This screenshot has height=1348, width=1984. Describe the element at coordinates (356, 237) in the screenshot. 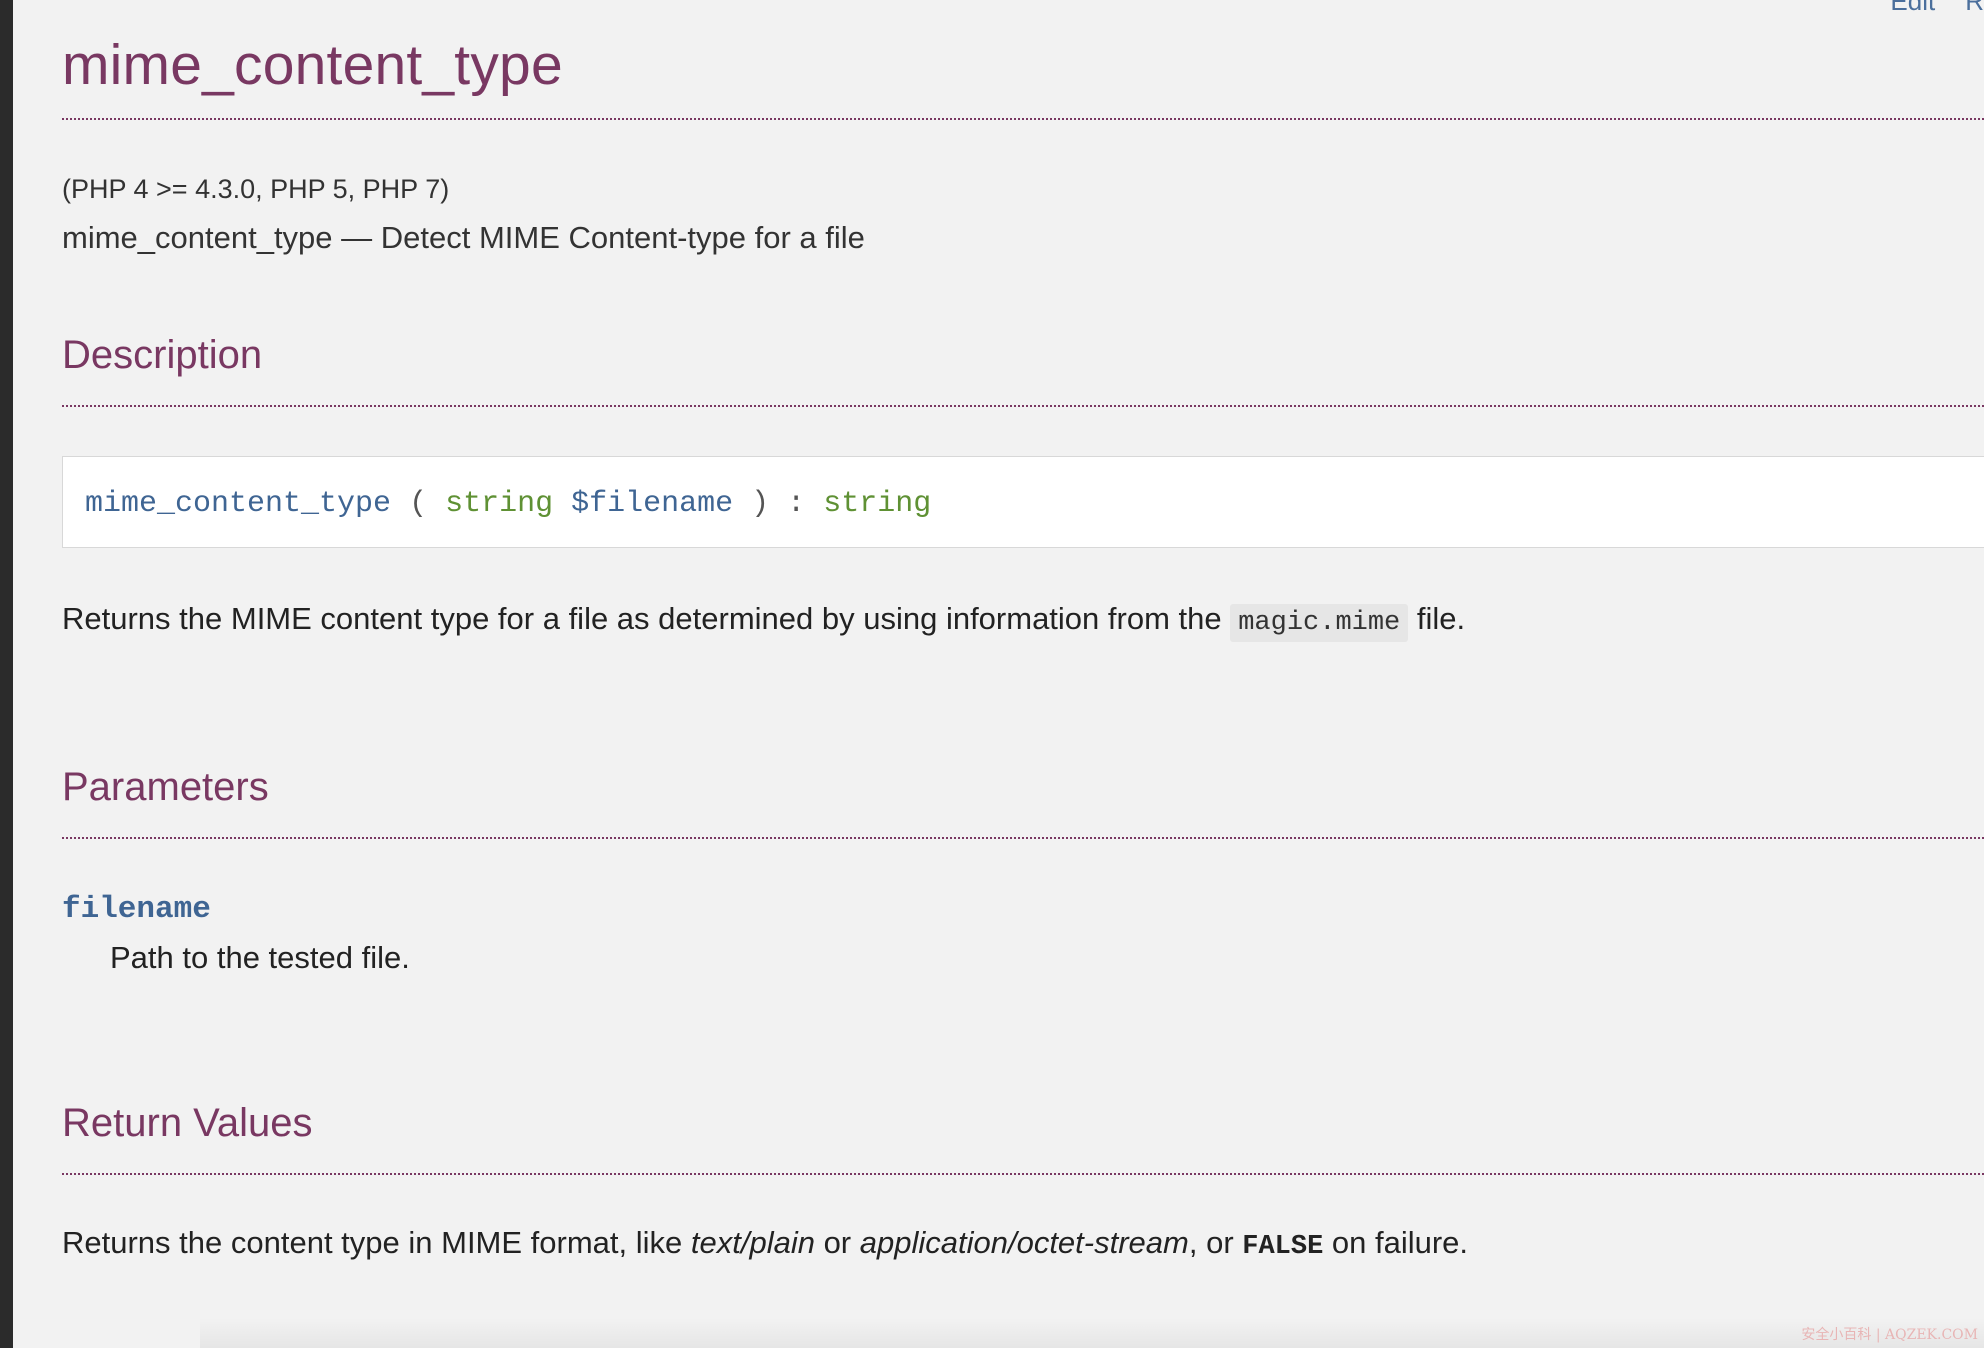

I see `ref-dash: —` at that location.